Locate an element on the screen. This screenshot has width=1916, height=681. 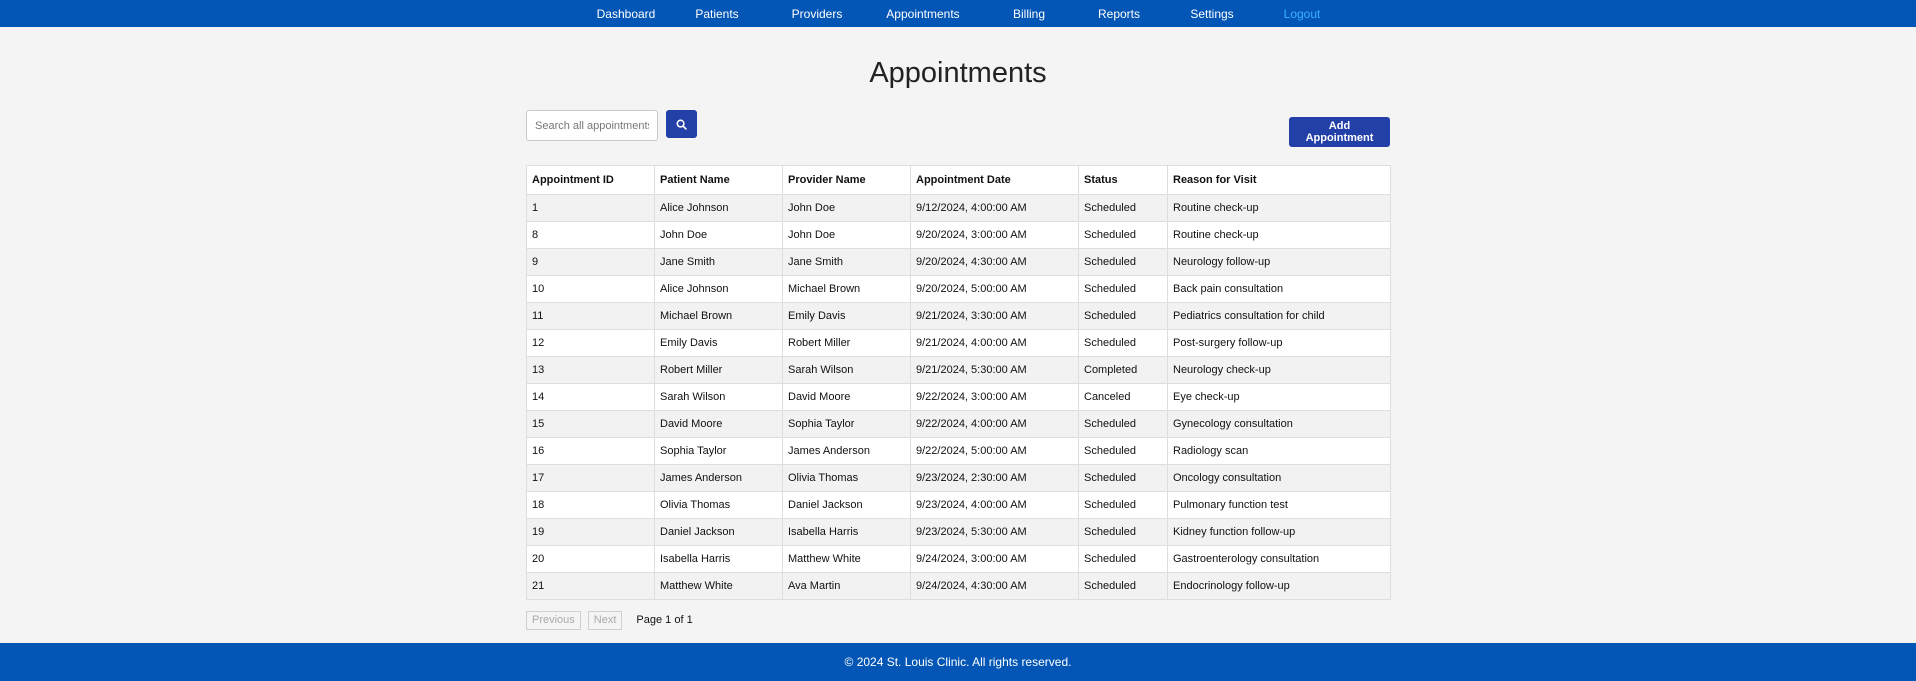
toolbar: Add Appointment is located at coordinates (958, 137).